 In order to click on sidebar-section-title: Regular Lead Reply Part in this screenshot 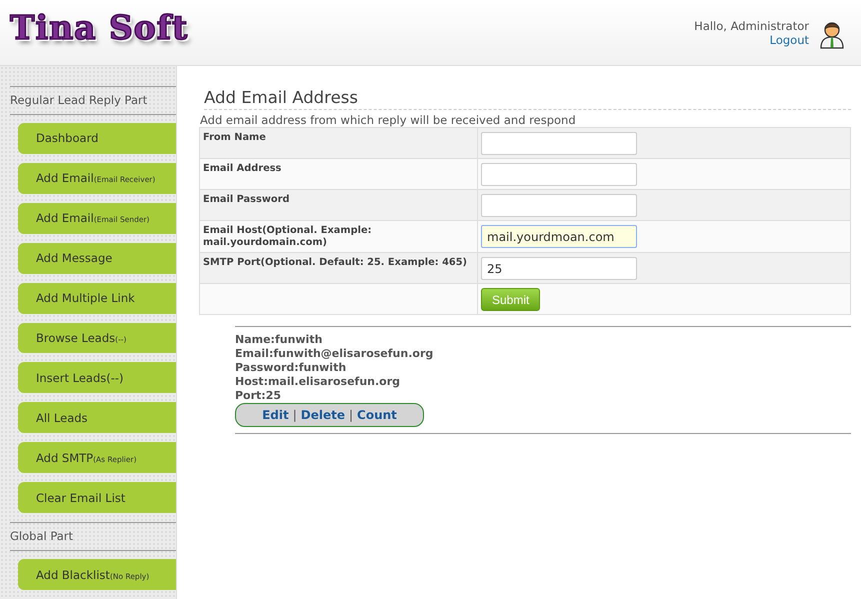, I will do `click(93, 100)`.